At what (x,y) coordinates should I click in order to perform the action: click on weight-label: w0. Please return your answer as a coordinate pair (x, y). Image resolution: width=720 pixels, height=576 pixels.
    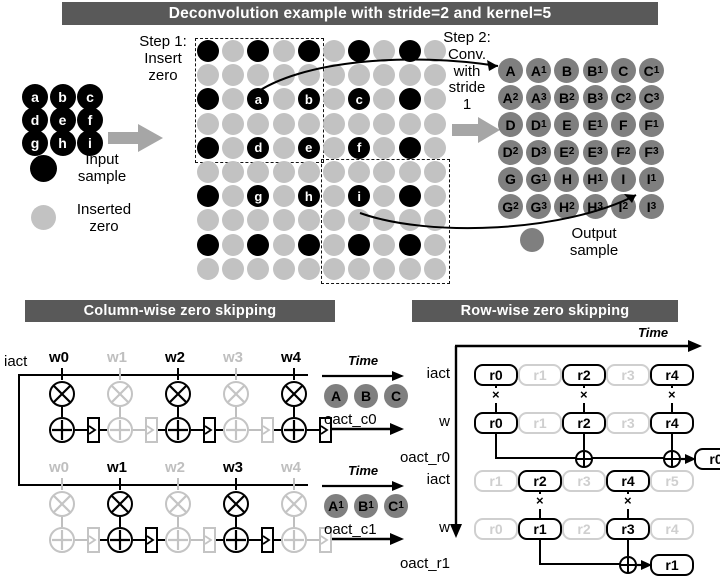
    Looking at the image, I should click on (59, 467).